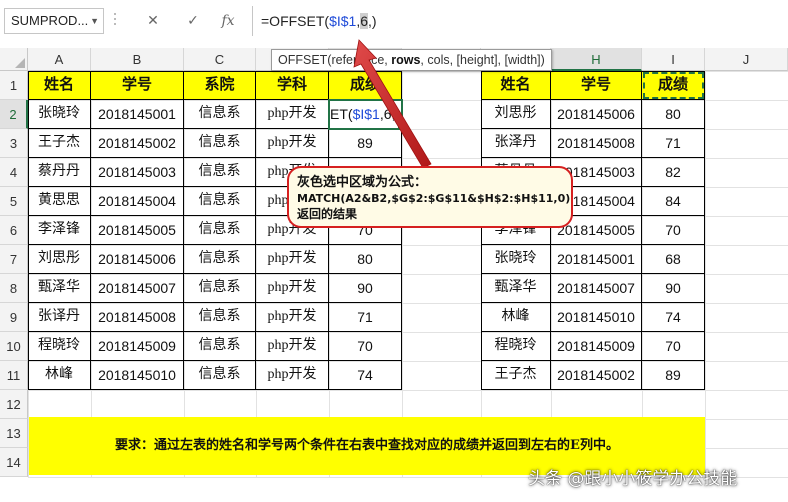 The width and height of the screenshot is (788, 502). Describe the element at coordinates (596, 288) in the screenshot. I see `right-table-cell-student-id: 2018145007` at that location.